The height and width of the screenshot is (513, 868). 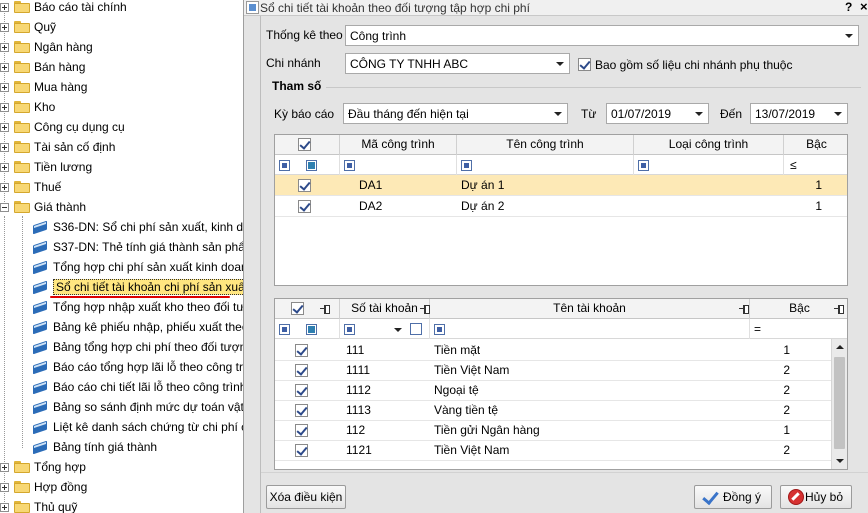 I want to click on table-row: DA1 Dự án 1 1, so click(x=561, y=185).